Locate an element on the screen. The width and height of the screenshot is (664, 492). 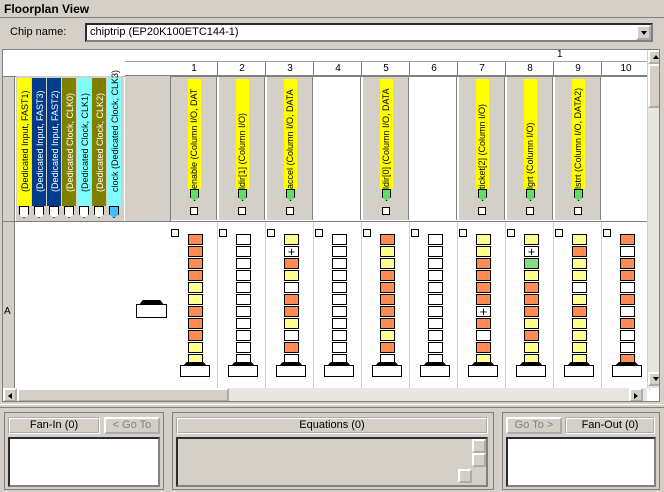
dedicated-pin-strip: (Dedicated Input, FAST1) is located at coordinates (24, 142).